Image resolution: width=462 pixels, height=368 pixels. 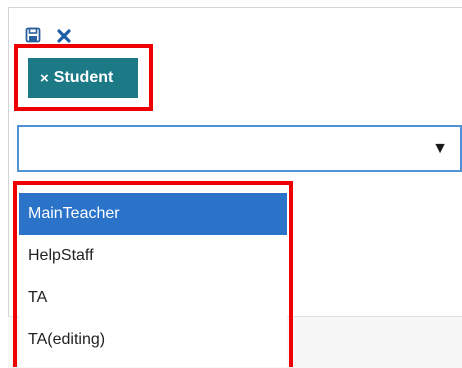 I want to click on annotation-highlight-chip, so click(x=83, y=77).